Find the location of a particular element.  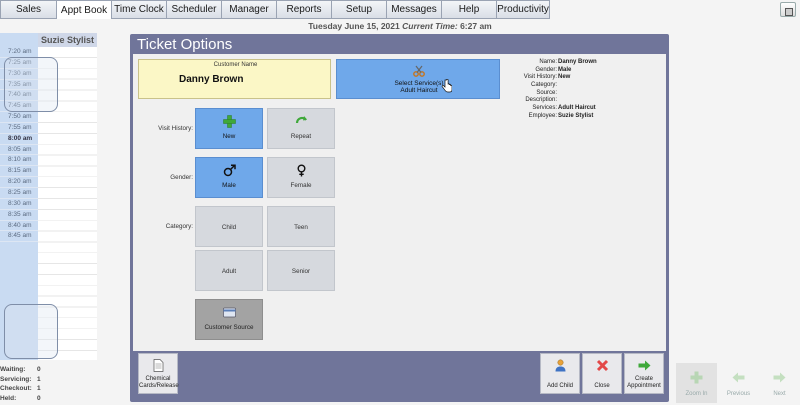

tab-messages: Messages is located at coordinates (414, 9).